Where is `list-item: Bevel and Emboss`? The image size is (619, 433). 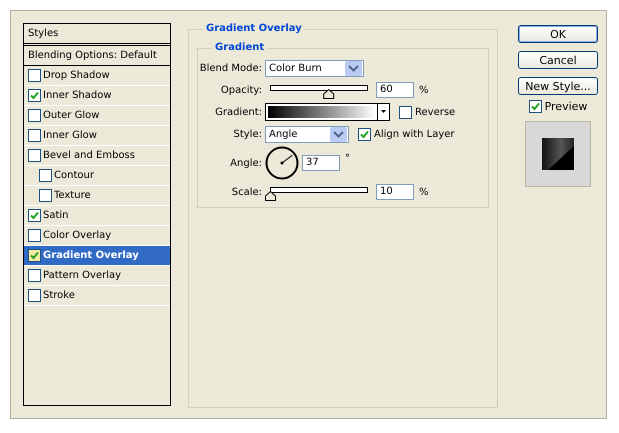
list-item: Bevel and Emboss is located at coordinates (97, 156).